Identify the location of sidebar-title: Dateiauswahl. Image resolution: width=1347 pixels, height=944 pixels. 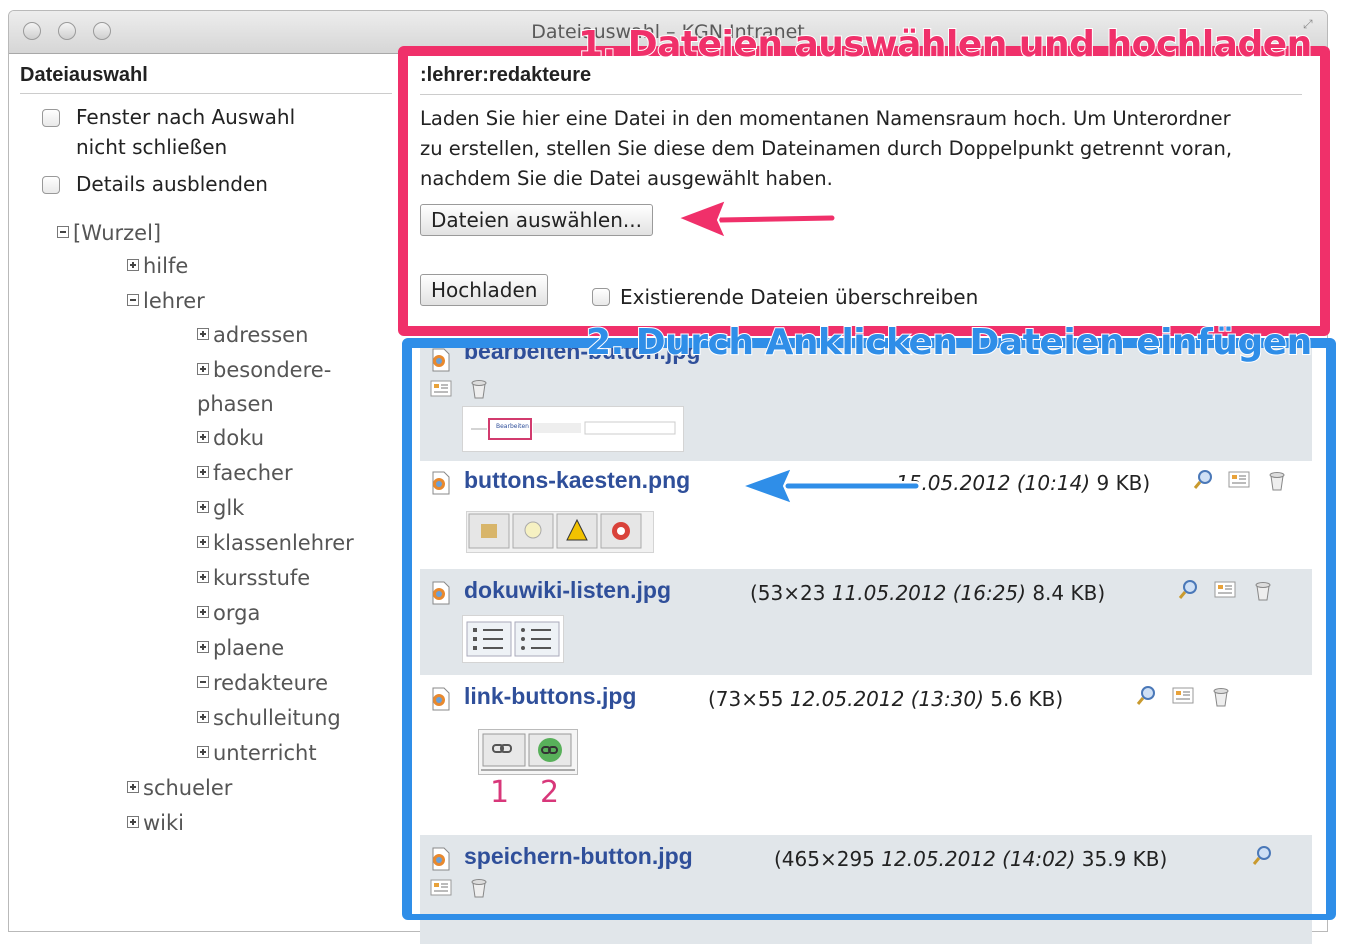
(206, 79).